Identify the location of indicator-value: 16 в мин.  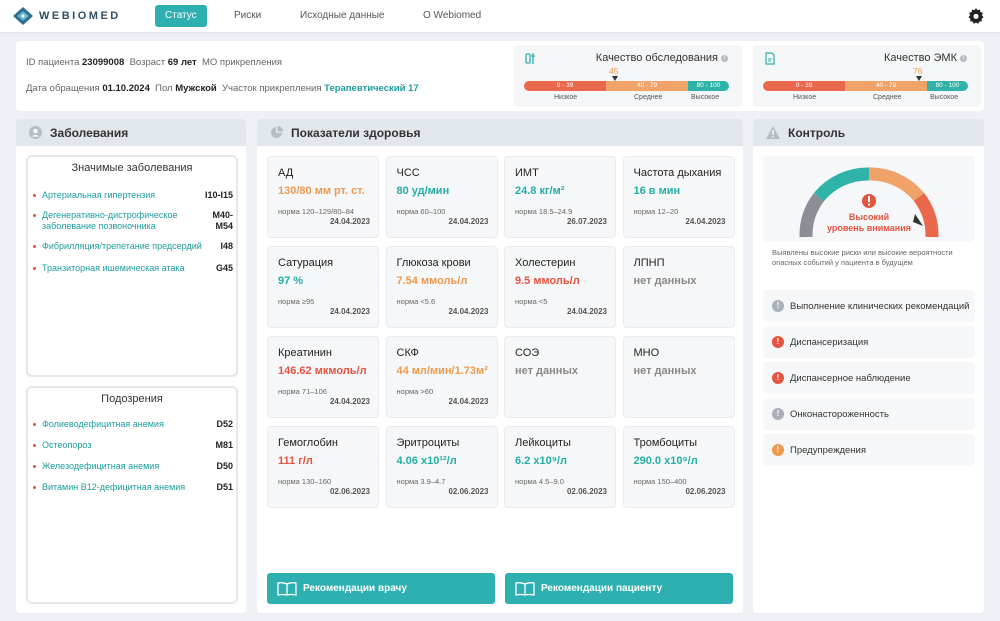
(657, 191).